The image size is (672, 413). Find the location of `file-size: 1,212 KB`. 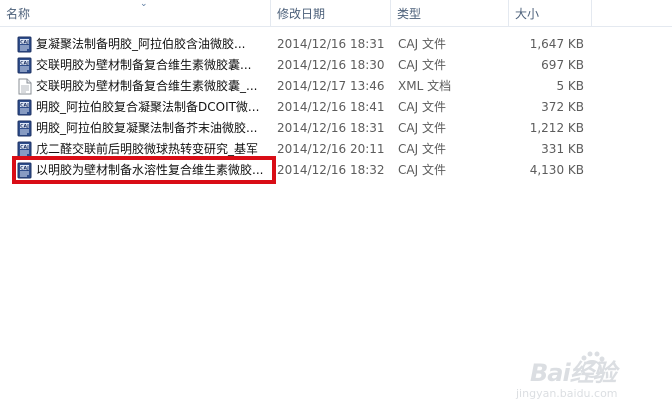

file-size: 1,212 KB is located at coordinates (556, 128).